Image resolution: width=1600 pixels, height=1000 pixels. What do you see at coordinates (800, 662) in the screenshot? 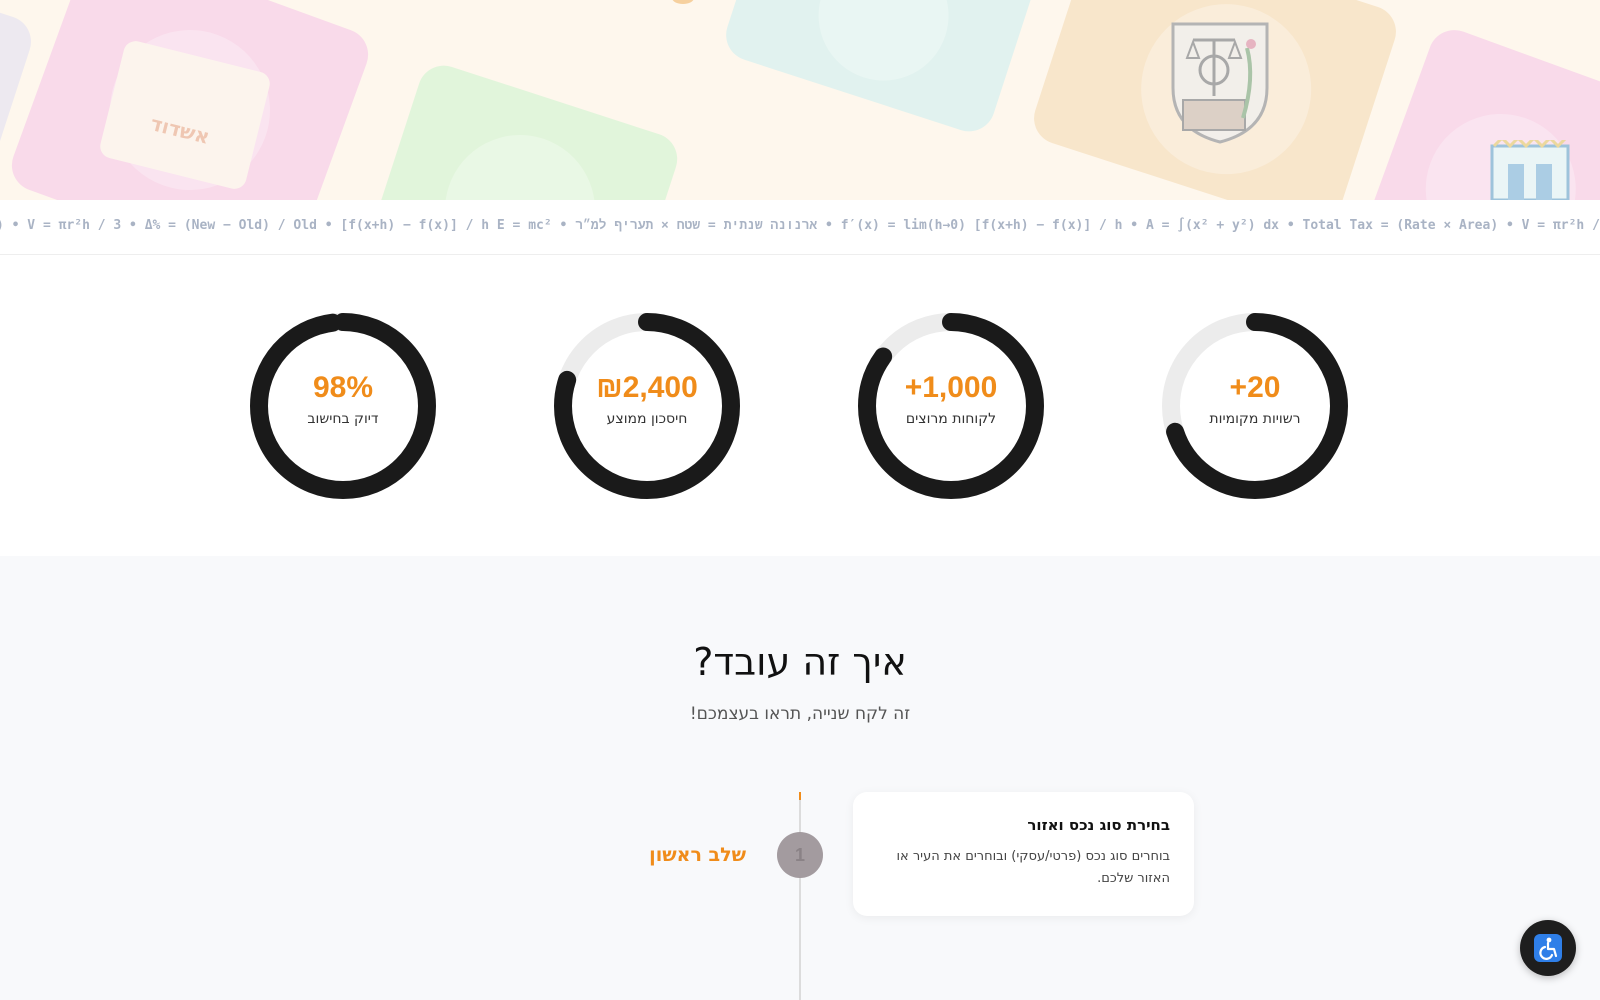
I see `section-title: איך זה עובד?` at bounding box center [800, 662].